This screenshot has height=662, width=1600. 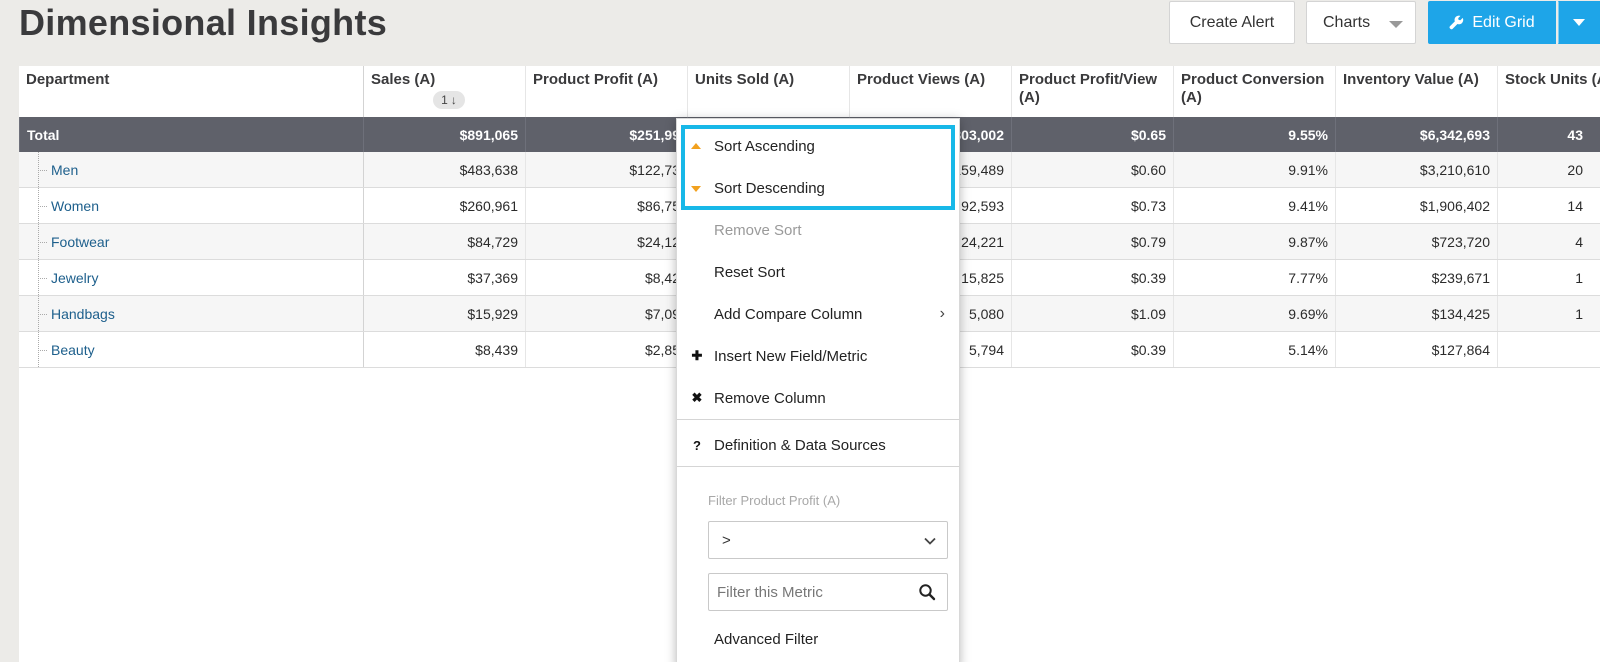 What do you see at coordinates (758, 230) in the screenshot?
I see `remove-sort-menu-item: Remove Sort` at bounding box center [758, 230].